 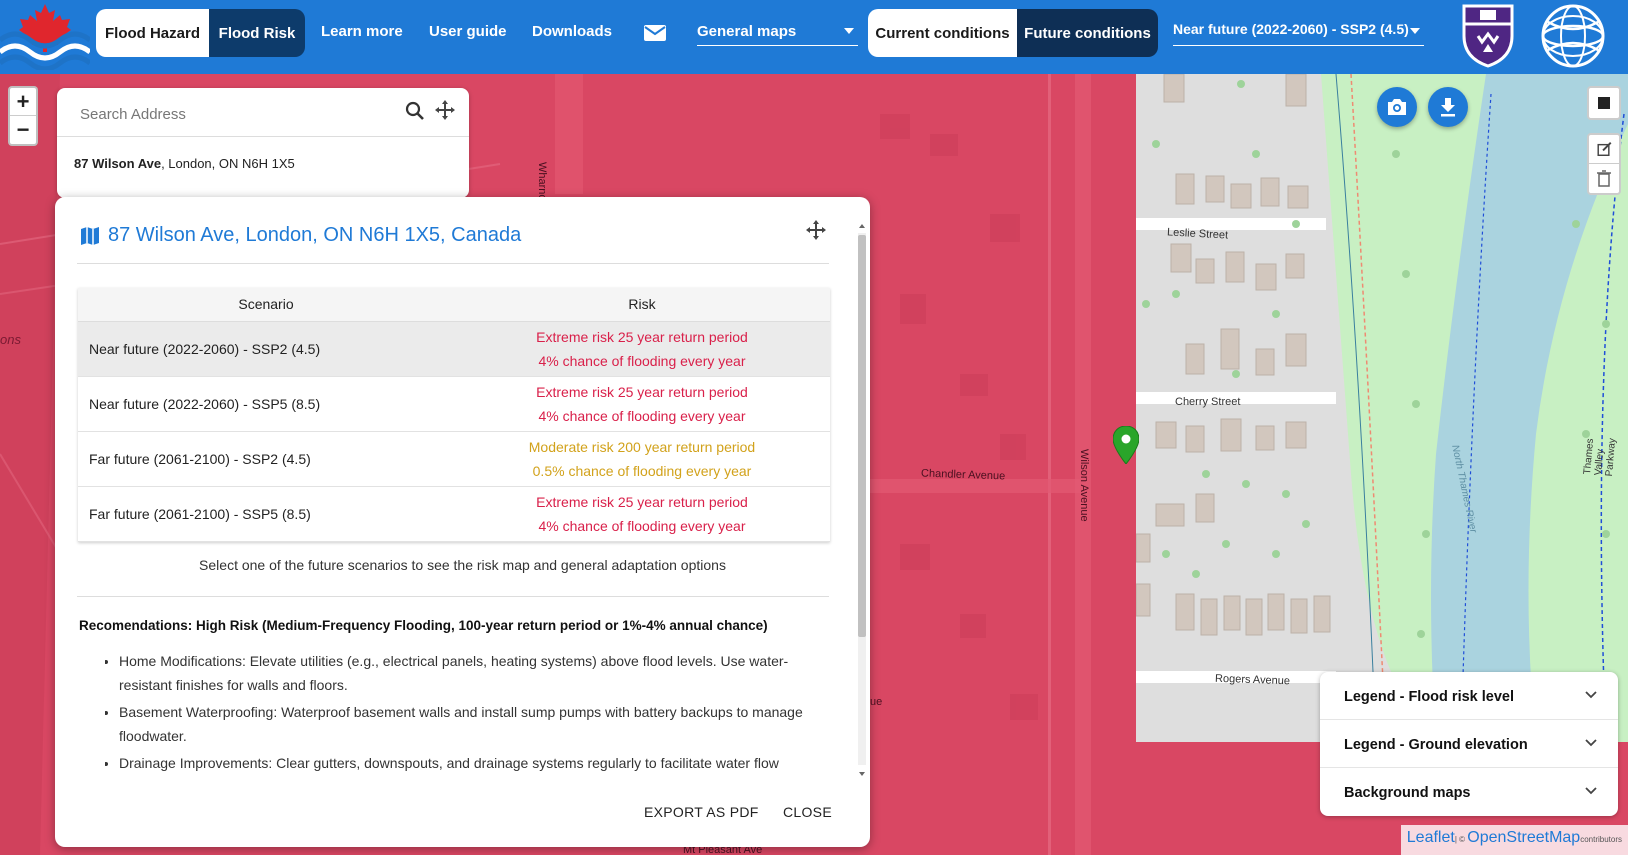 What do you see at coordinates (228, 163) in the screenshot?
I see `search-result-rest: , London, ON N6H 1X5` at bounding box center [228, 163].